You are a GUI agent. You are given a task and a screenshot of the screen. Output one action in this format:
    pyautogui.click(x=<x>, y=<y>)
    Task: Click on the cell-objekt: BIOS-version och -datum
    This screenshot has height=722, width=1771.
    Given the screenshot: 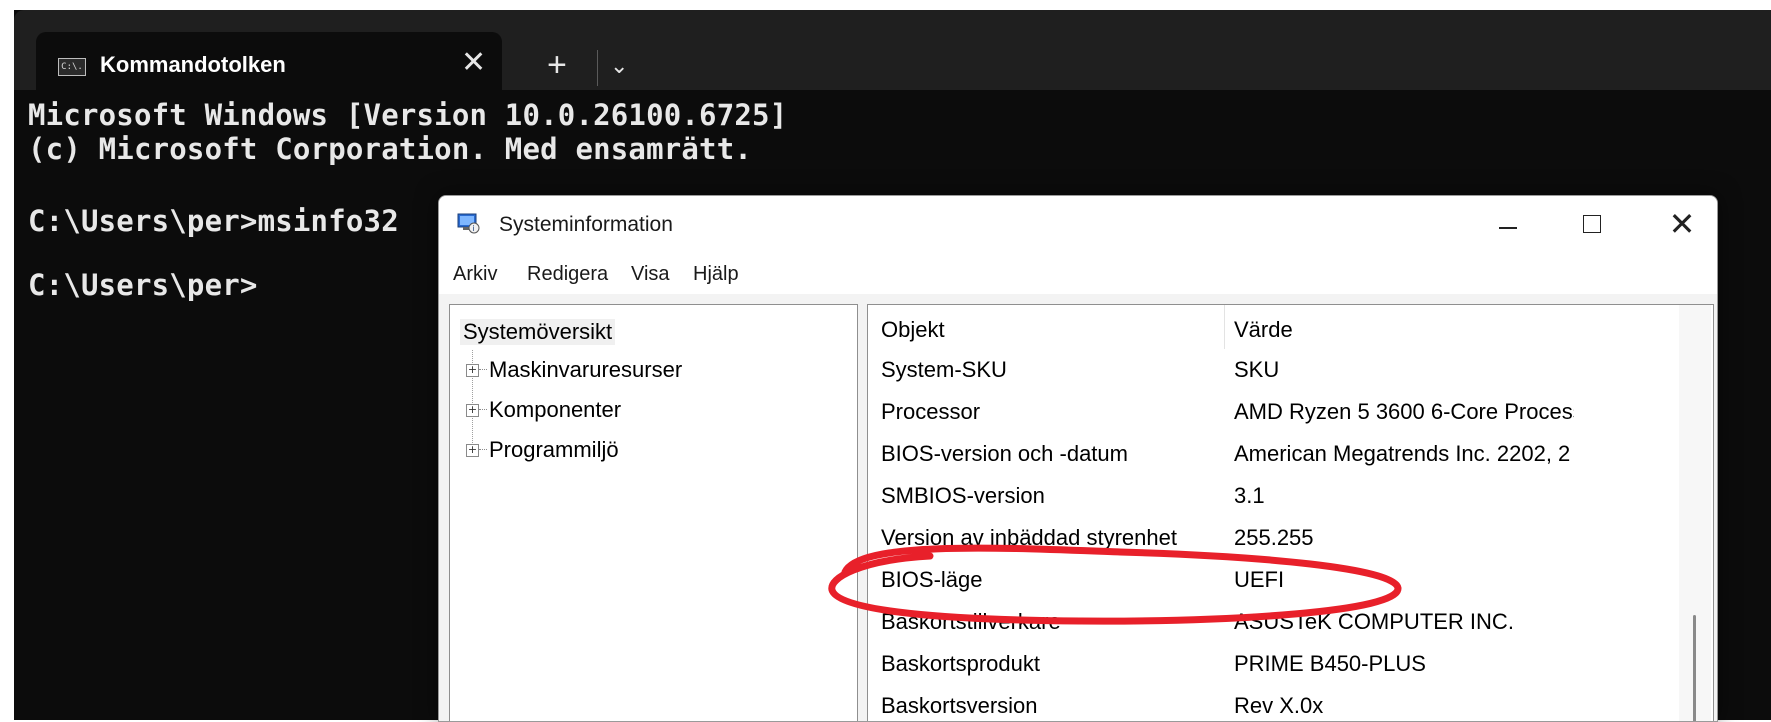 What is the action you would take?
    pyautogui.click(x=1004, y=453)
    